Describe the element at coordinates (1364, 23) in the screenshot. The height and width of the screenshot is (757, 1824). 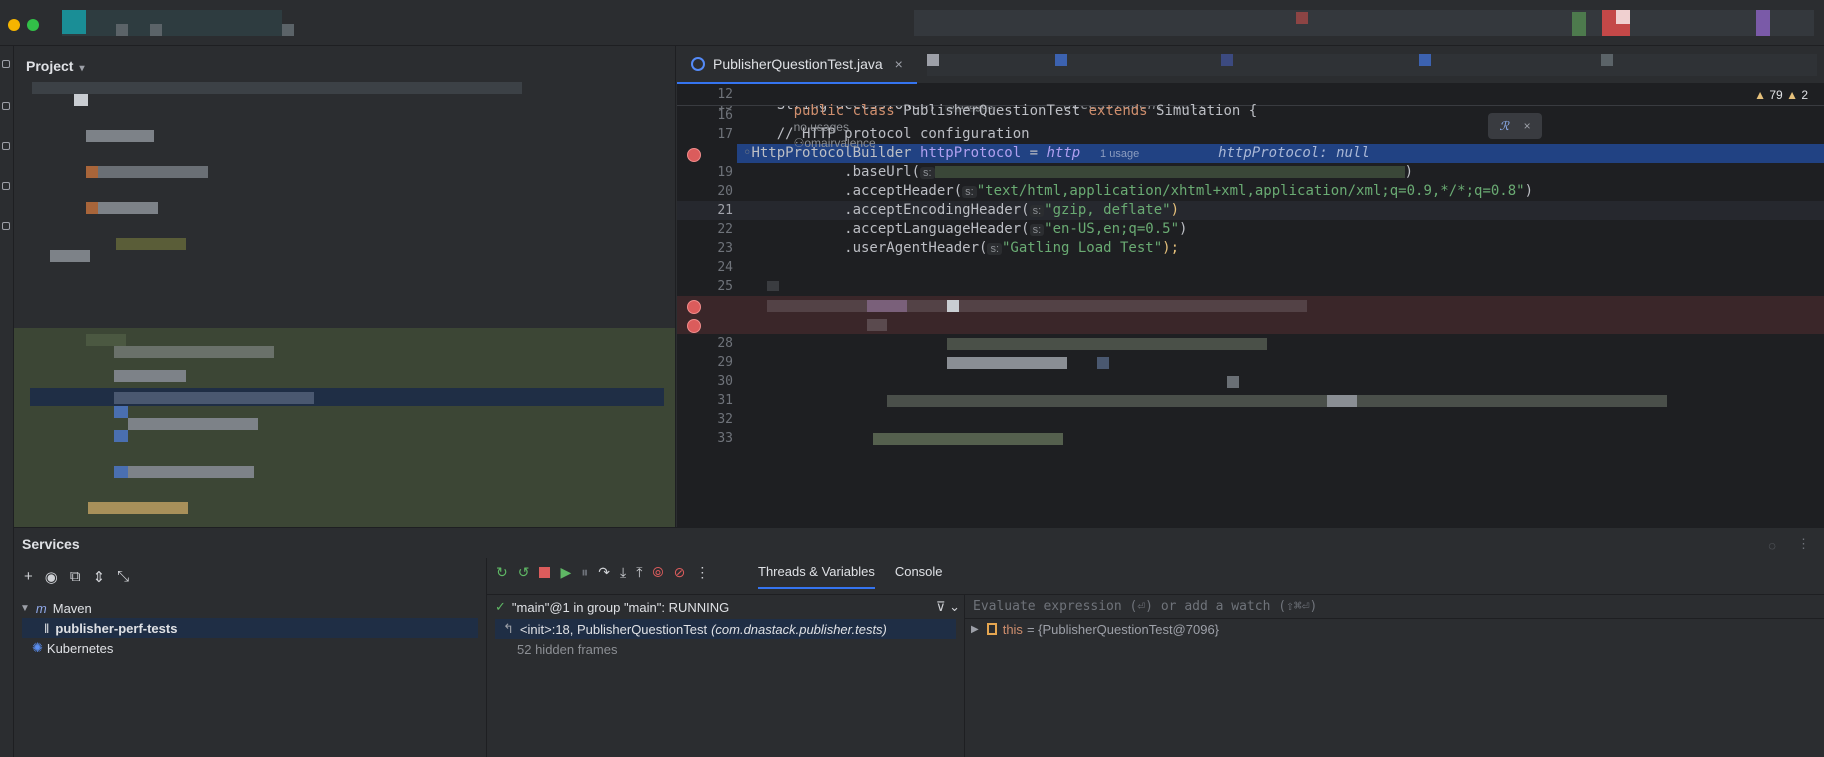
I see `blurred-toolbar` at that location.